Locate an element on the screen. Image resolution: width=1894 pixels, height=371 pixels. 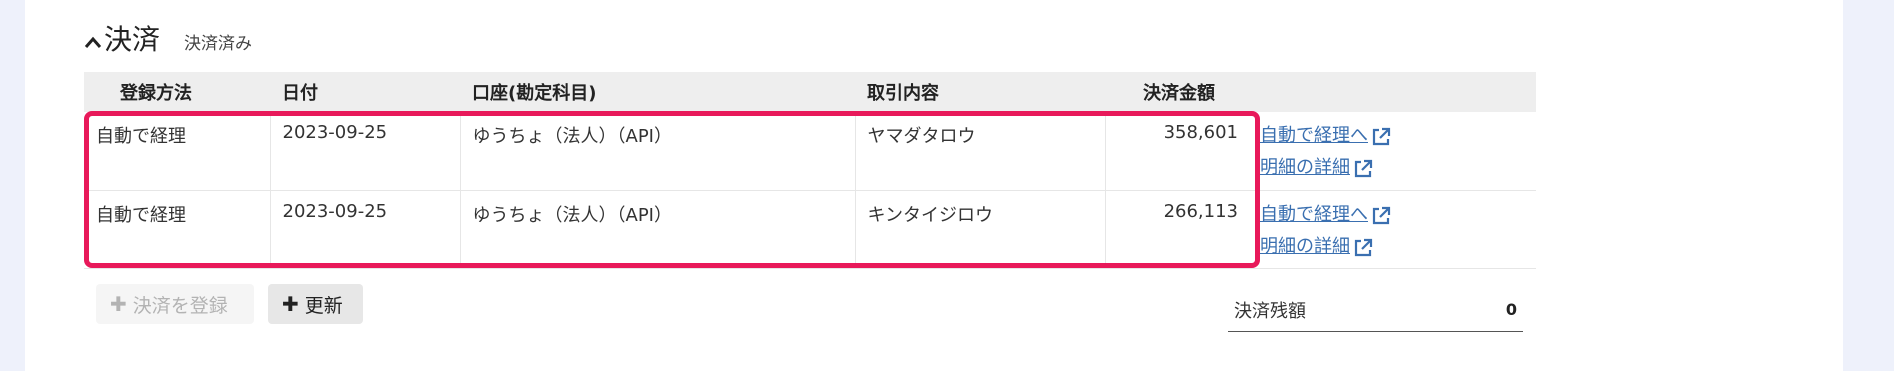
header-date: 日付 is located at coordinates (300, 93).